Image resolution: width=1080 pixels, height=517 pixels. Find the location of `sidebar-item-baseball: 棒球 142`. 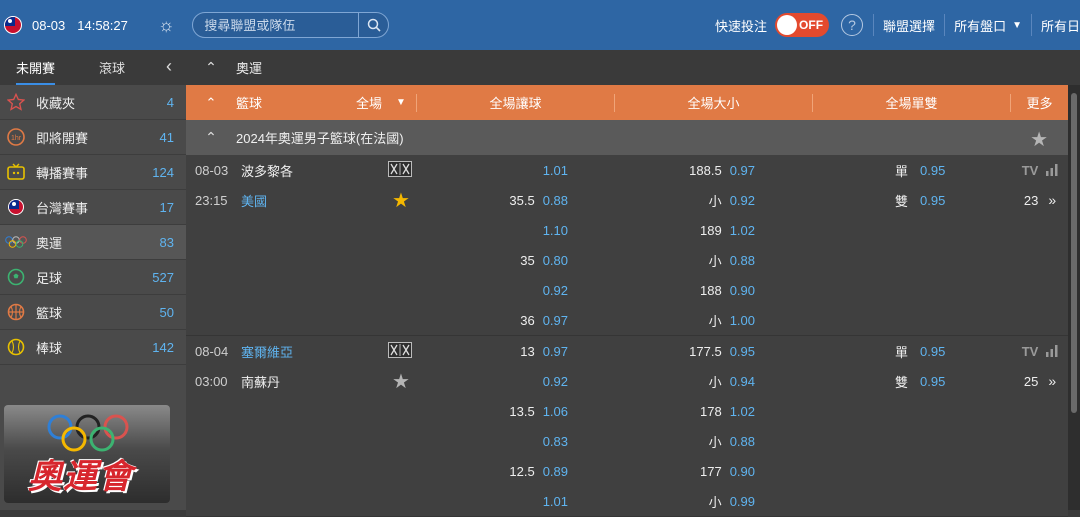

sidebar-item-baseball: 棒球 142 is located at coordinates (93, 347).